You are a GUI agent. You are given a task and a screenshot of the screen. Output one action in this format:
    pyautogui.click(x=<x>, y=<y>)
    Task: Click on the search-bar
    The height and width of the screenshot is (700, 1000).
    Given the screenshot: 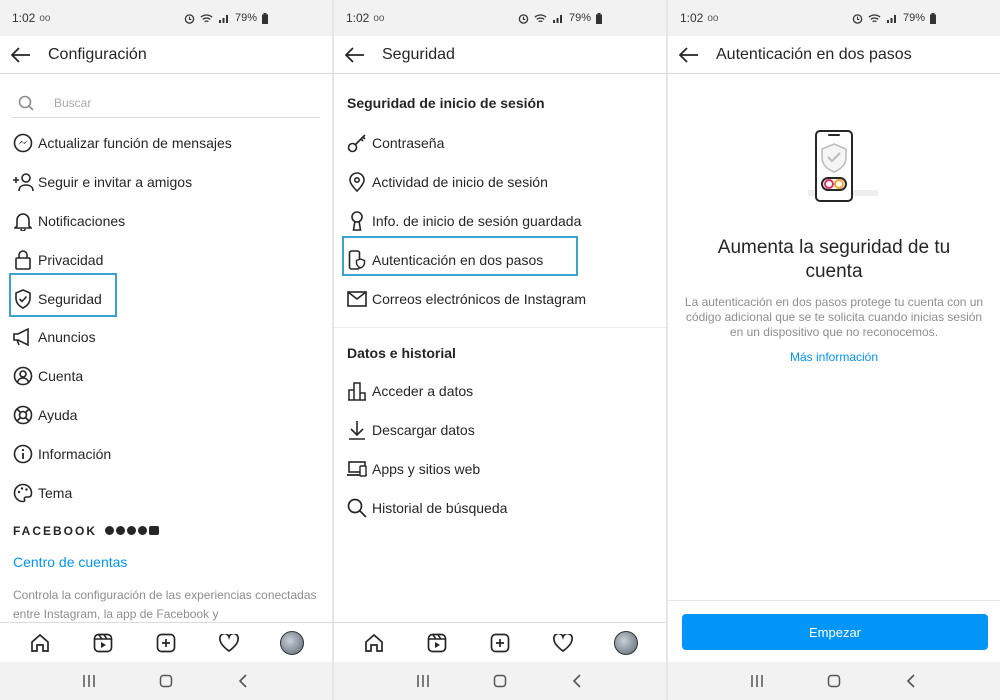 What is the action you would take?
    pyautogui.click(x=166, y=103)
    